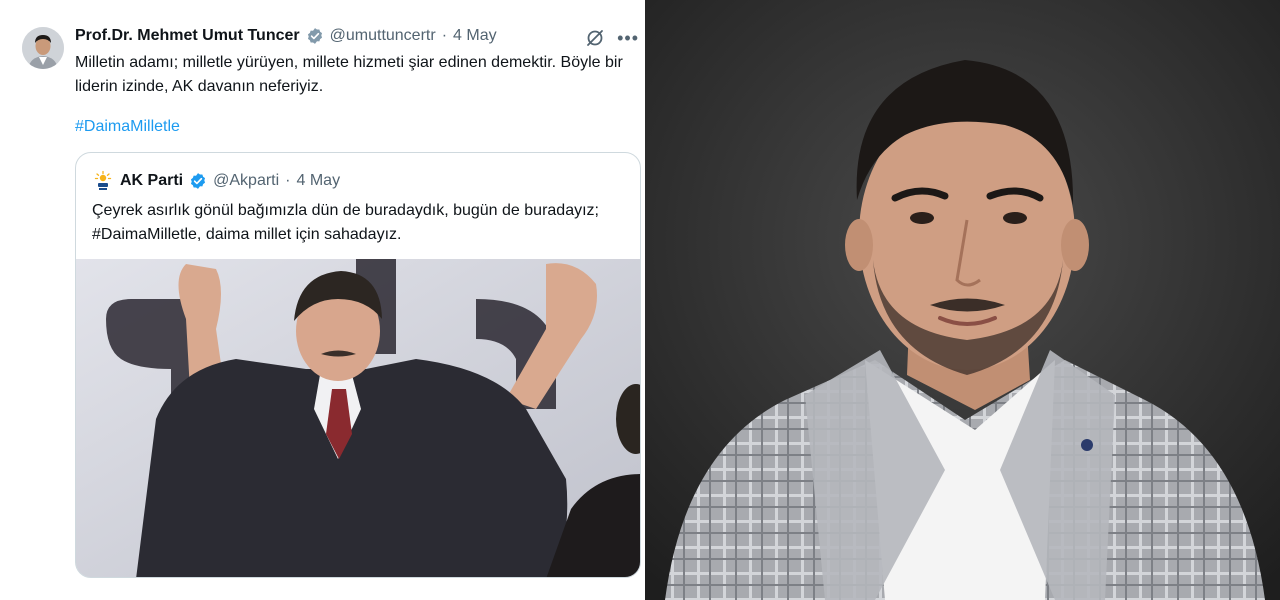 This screenshot has width=1280, height=600. I want to click on quote-author-name: AK Parti, so click(151, 181).